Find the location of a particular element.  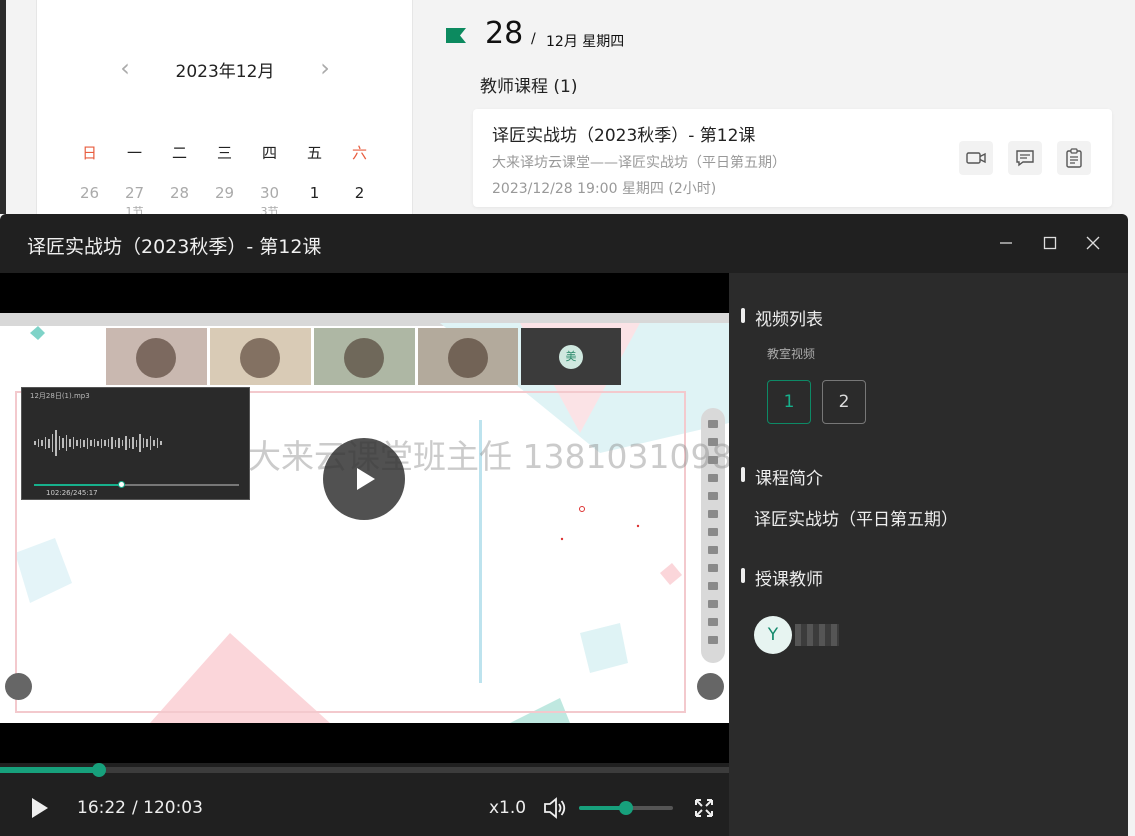

episode-button-2: 2 is located at coordinates (844, 402).